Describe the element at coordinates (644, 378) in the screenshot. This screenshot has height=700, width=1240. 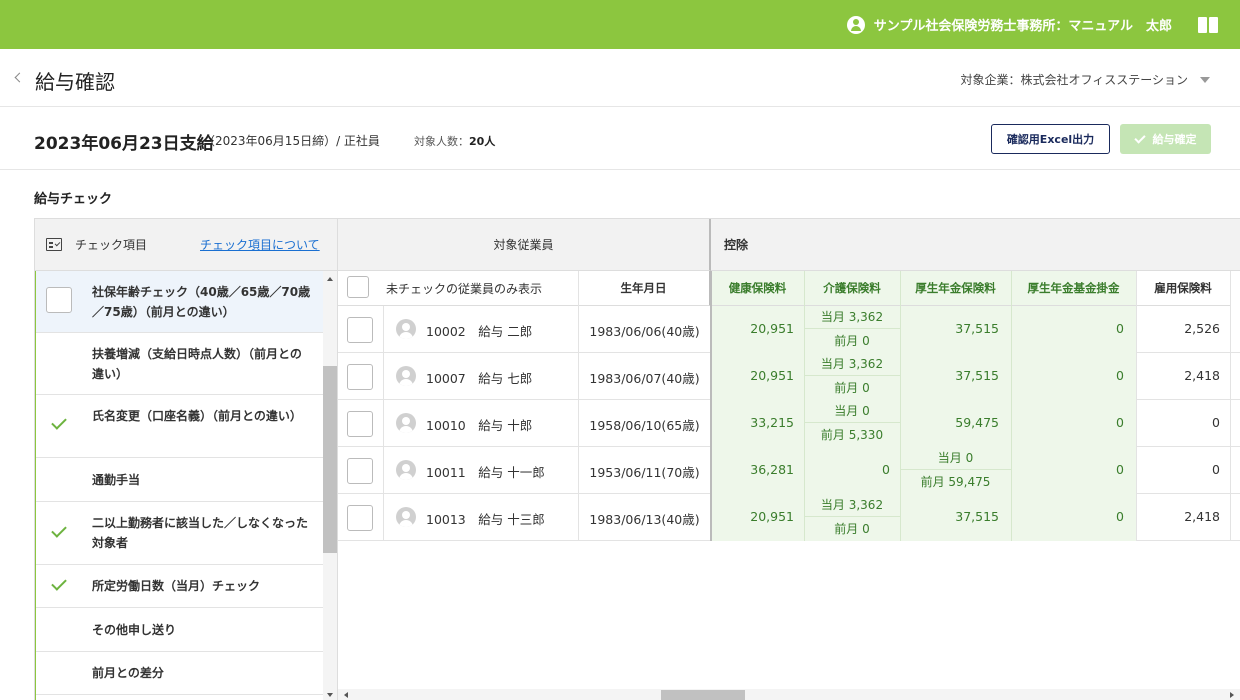
I see `dob-cell: 1983/06/07(40歳)` at that location.